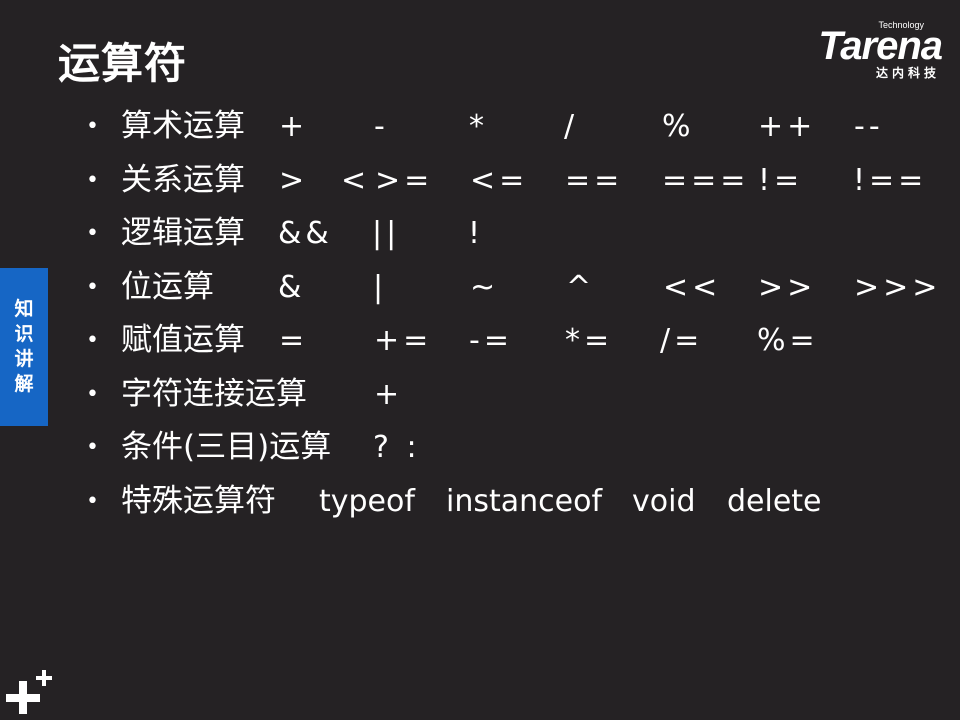 This screenshot has width=960, height=720. I want to click on list-item-arithmetic: • 算术运算 + - * / % ++ --, so click(516, 127).